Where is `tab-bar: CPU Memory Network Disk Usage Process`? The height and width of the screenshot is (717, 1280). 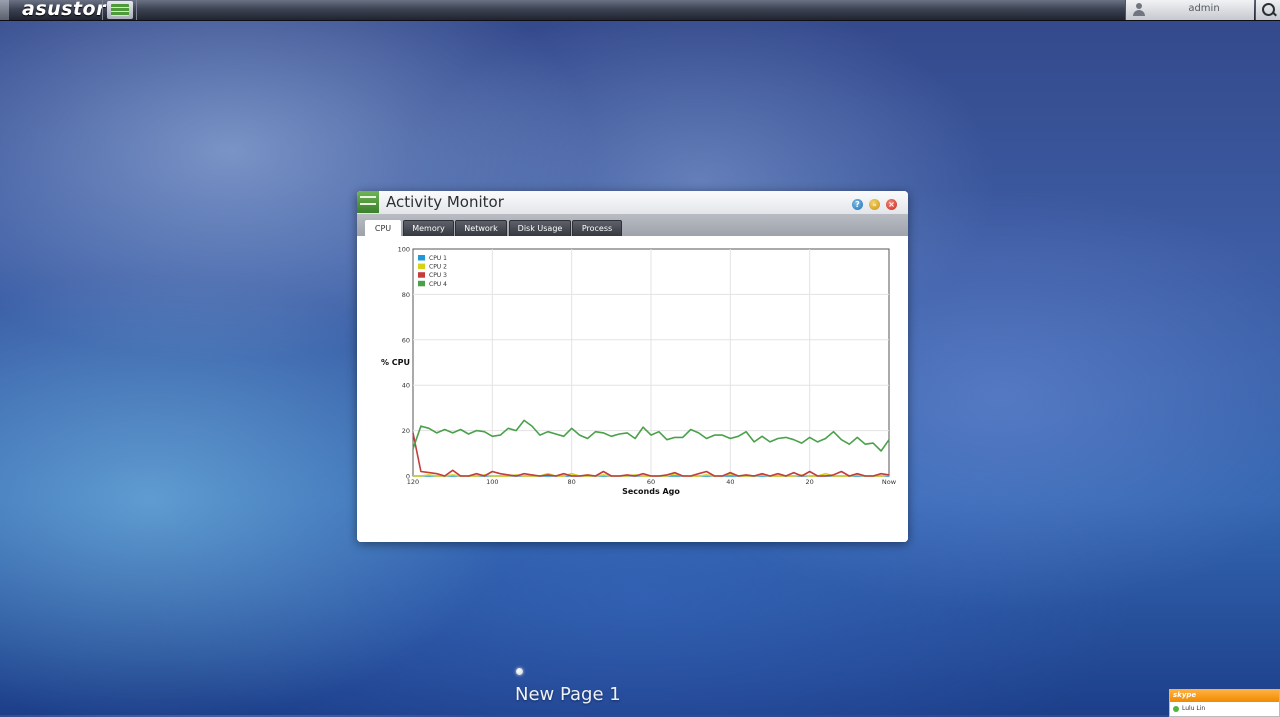 tab-bar: CPU Memory Network Disk Usage Process is located at coordinates (632, 225).